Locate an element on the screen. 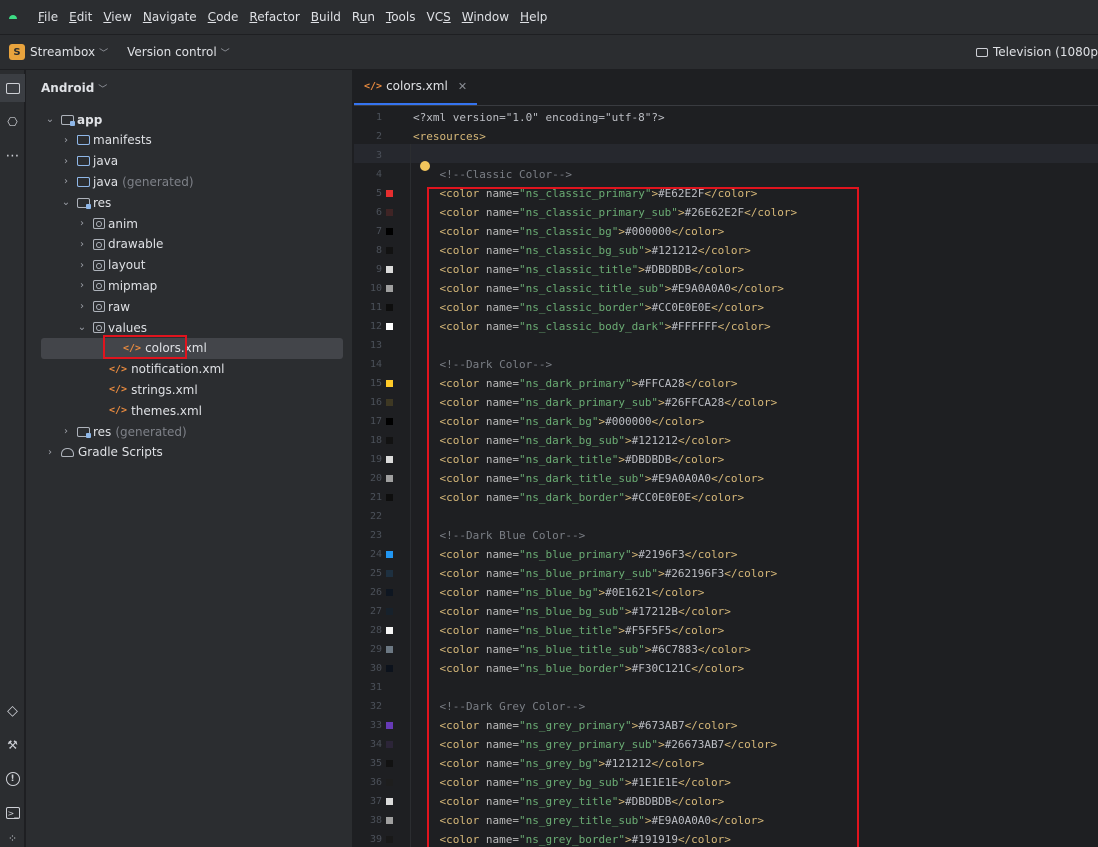 This screenshot has width=1098, height=847. project-tool-button is located at coordinates (12, 88).